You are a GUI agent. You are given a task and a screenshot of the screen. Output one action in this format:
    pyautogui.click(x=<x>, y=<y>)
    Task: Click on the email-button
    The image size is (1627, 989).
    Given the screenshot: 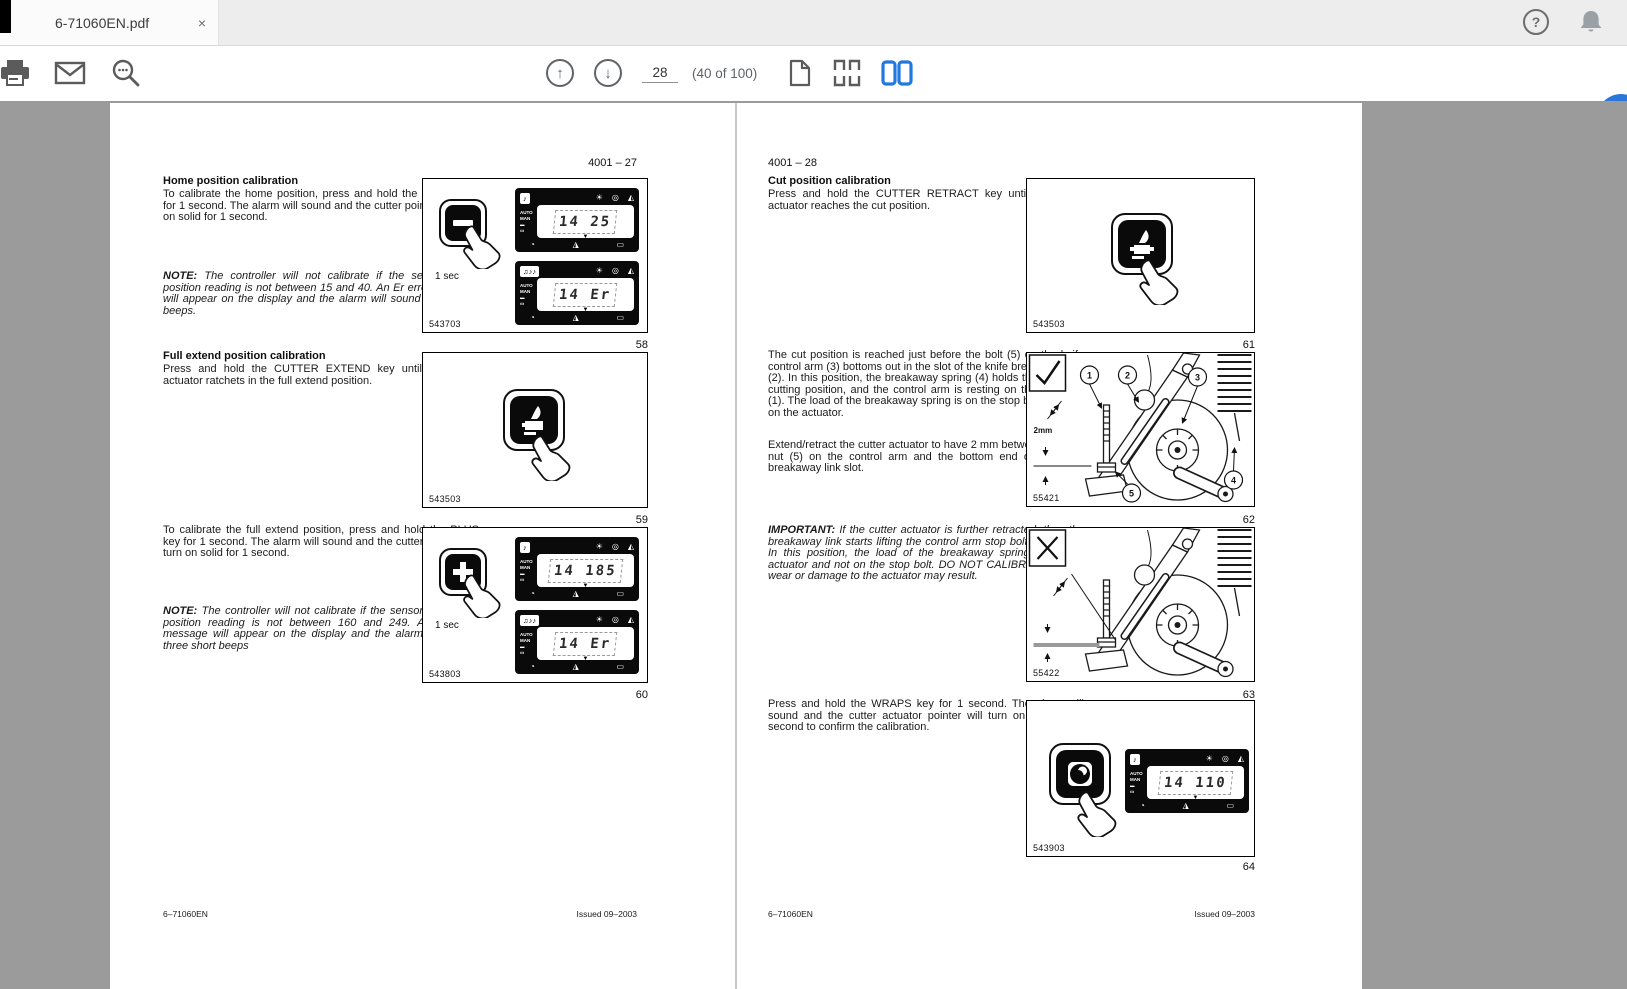 What is the action you would take?
    pyautogui.click(x=70, y=73)
    